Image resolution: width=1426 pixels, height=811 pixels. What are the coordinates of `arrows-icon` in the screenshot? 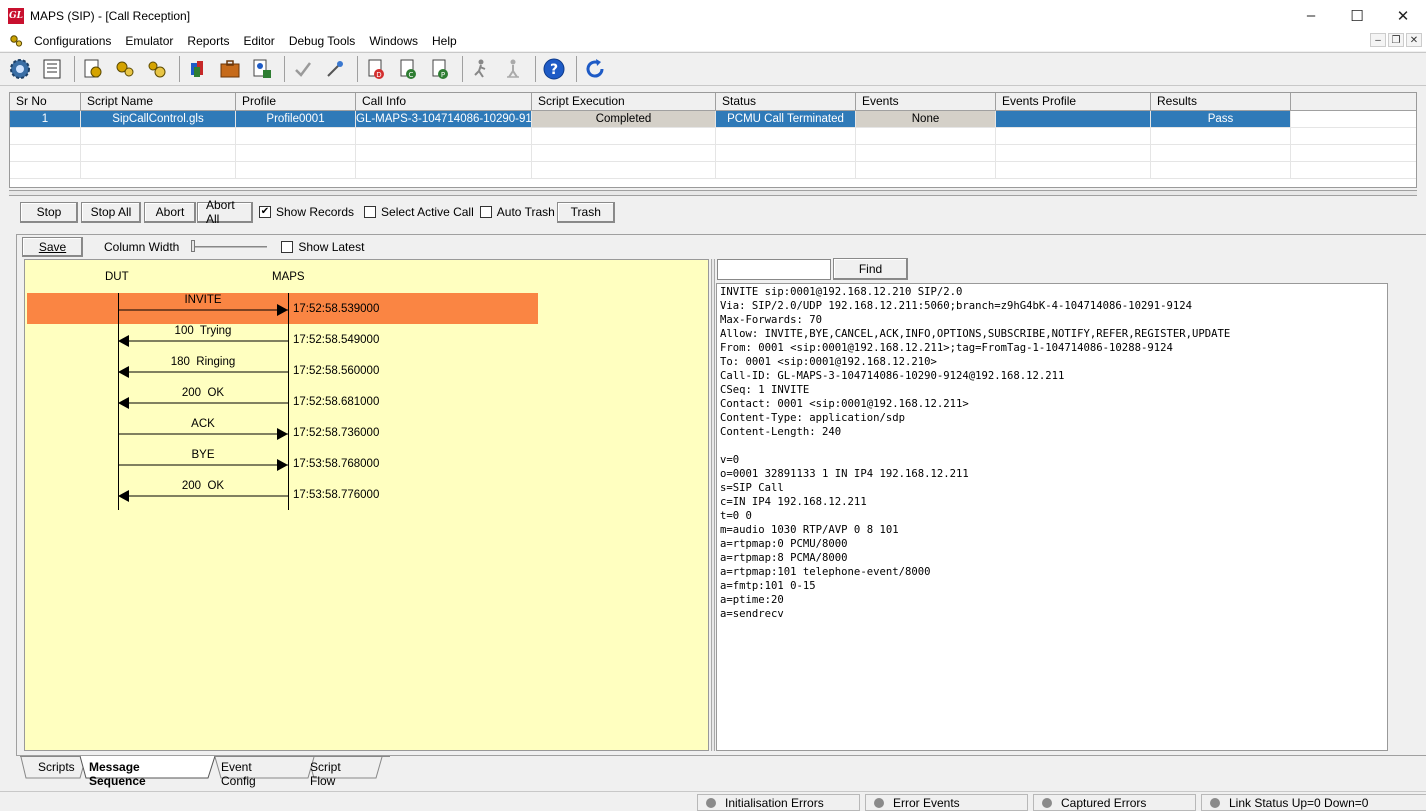 It's located at (125, 69).